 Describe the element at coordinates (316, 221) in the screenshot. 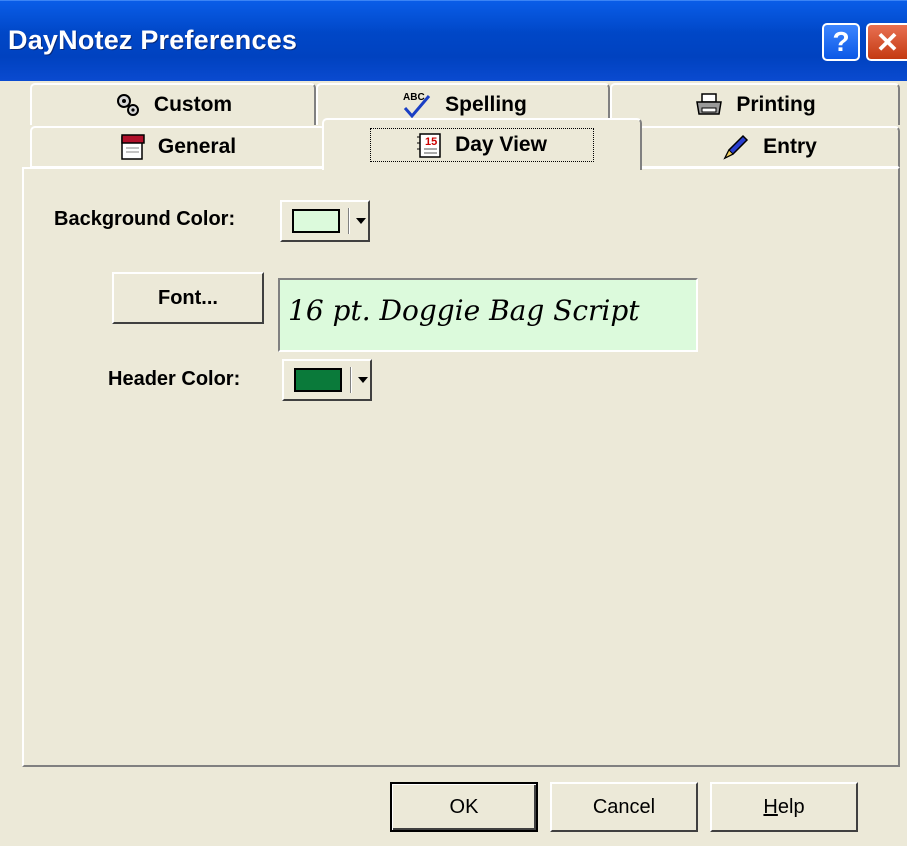

I see `background-color-swatch` at that location.